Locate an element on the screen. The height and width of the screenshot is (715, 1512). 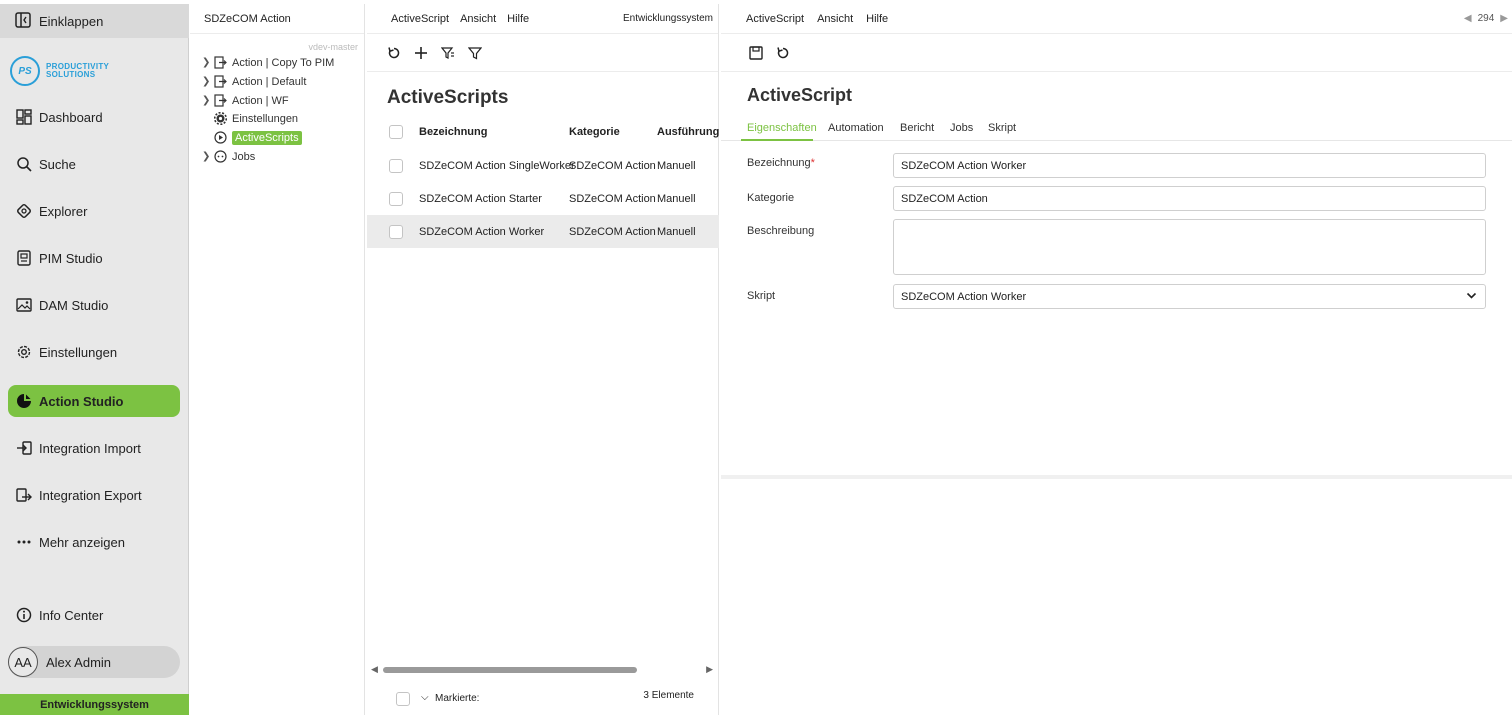
kategorie-field: SDZeCOM Action is located at coordinates (1189, 198).